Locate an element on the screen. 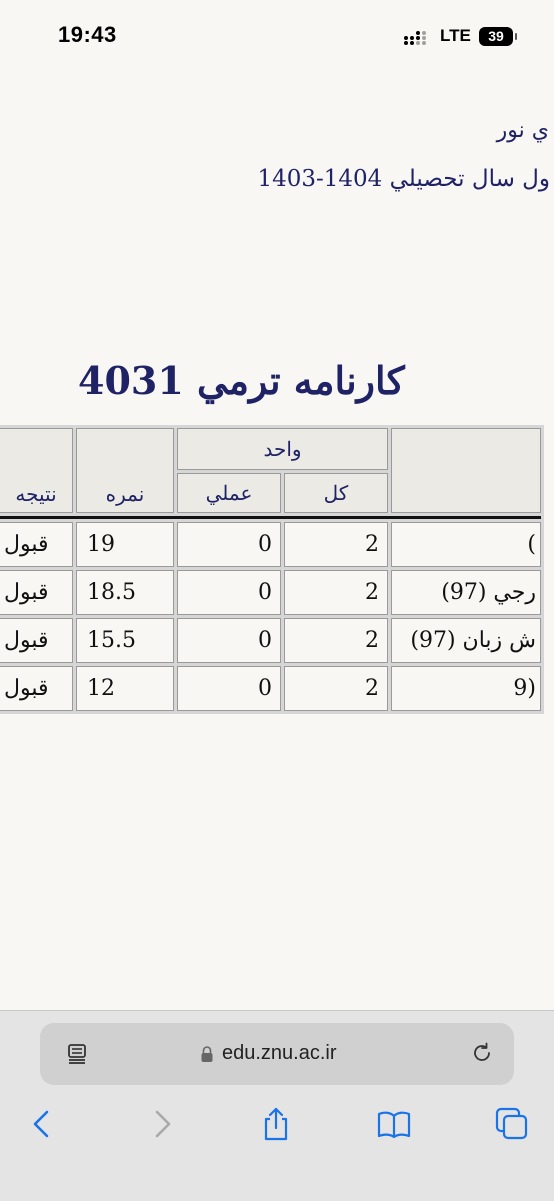  page-title: كارنامه ترمي 4031 is located at coordinates (241, 380).